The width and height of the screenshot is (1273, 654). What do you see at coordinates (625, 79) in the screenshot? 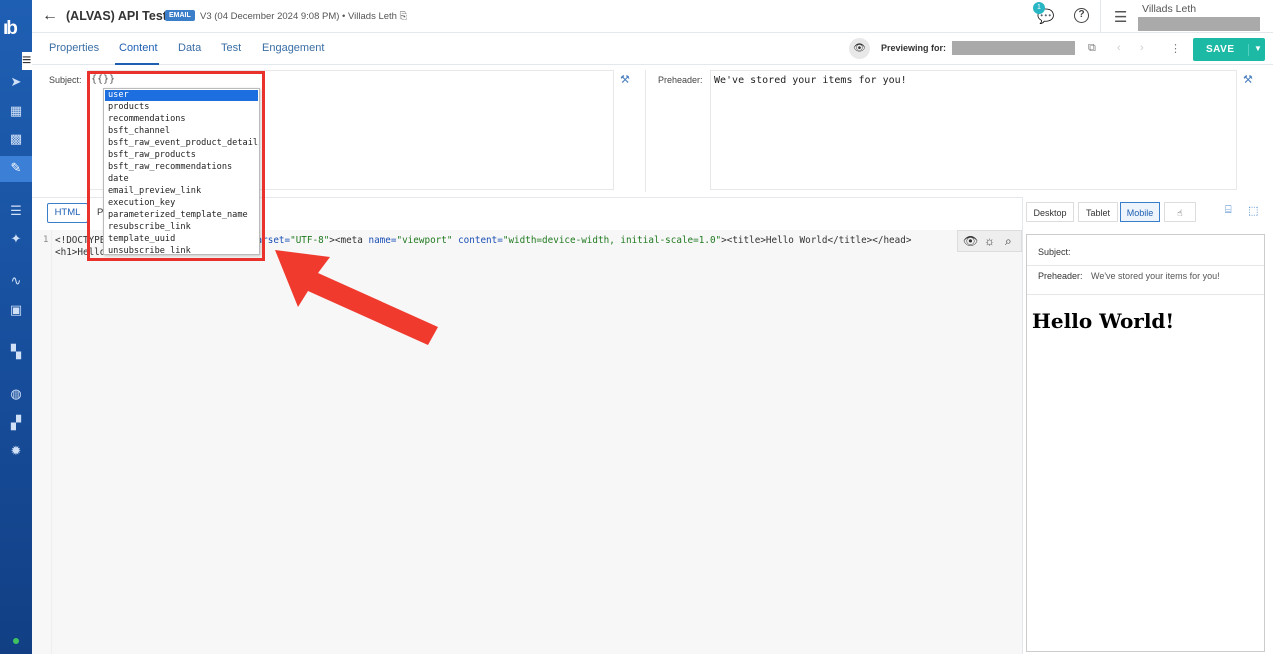
I see `wand-icon: ⚒` at bounding box center [625, 79].